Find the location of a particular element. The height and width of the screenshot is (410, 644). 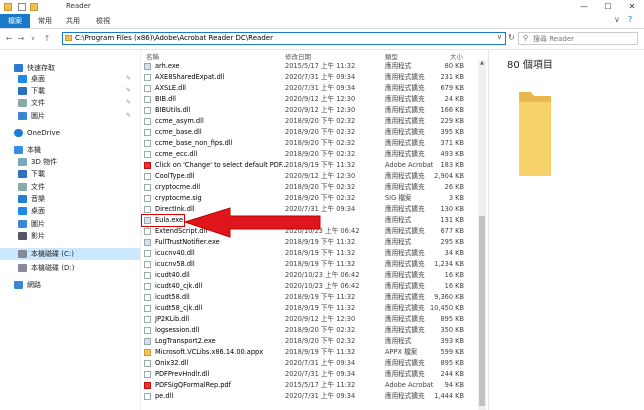

forward-button: → is located at coordinates (21, 39).